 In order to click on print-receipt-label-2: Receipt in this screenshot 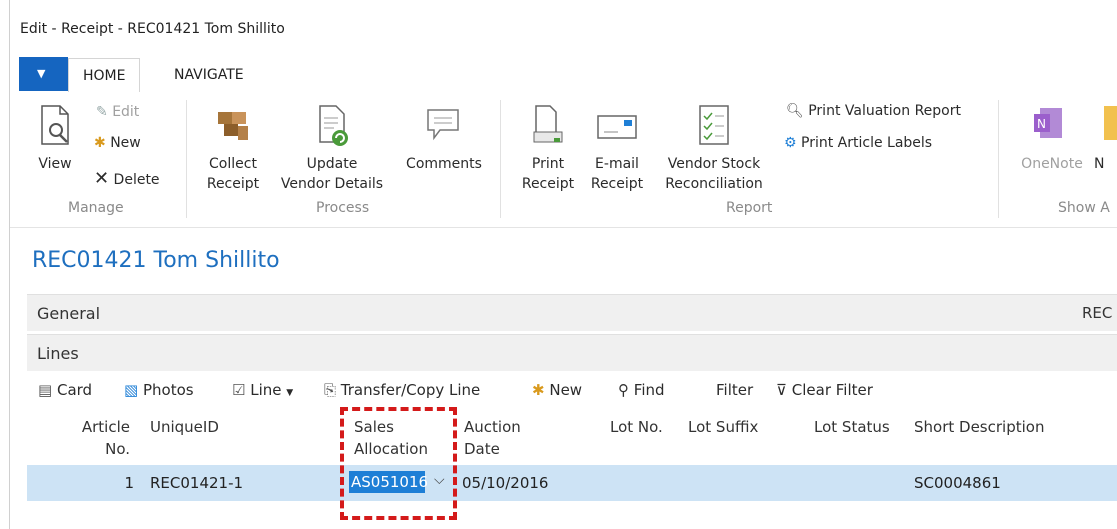, I will do `click(548, 184)`.